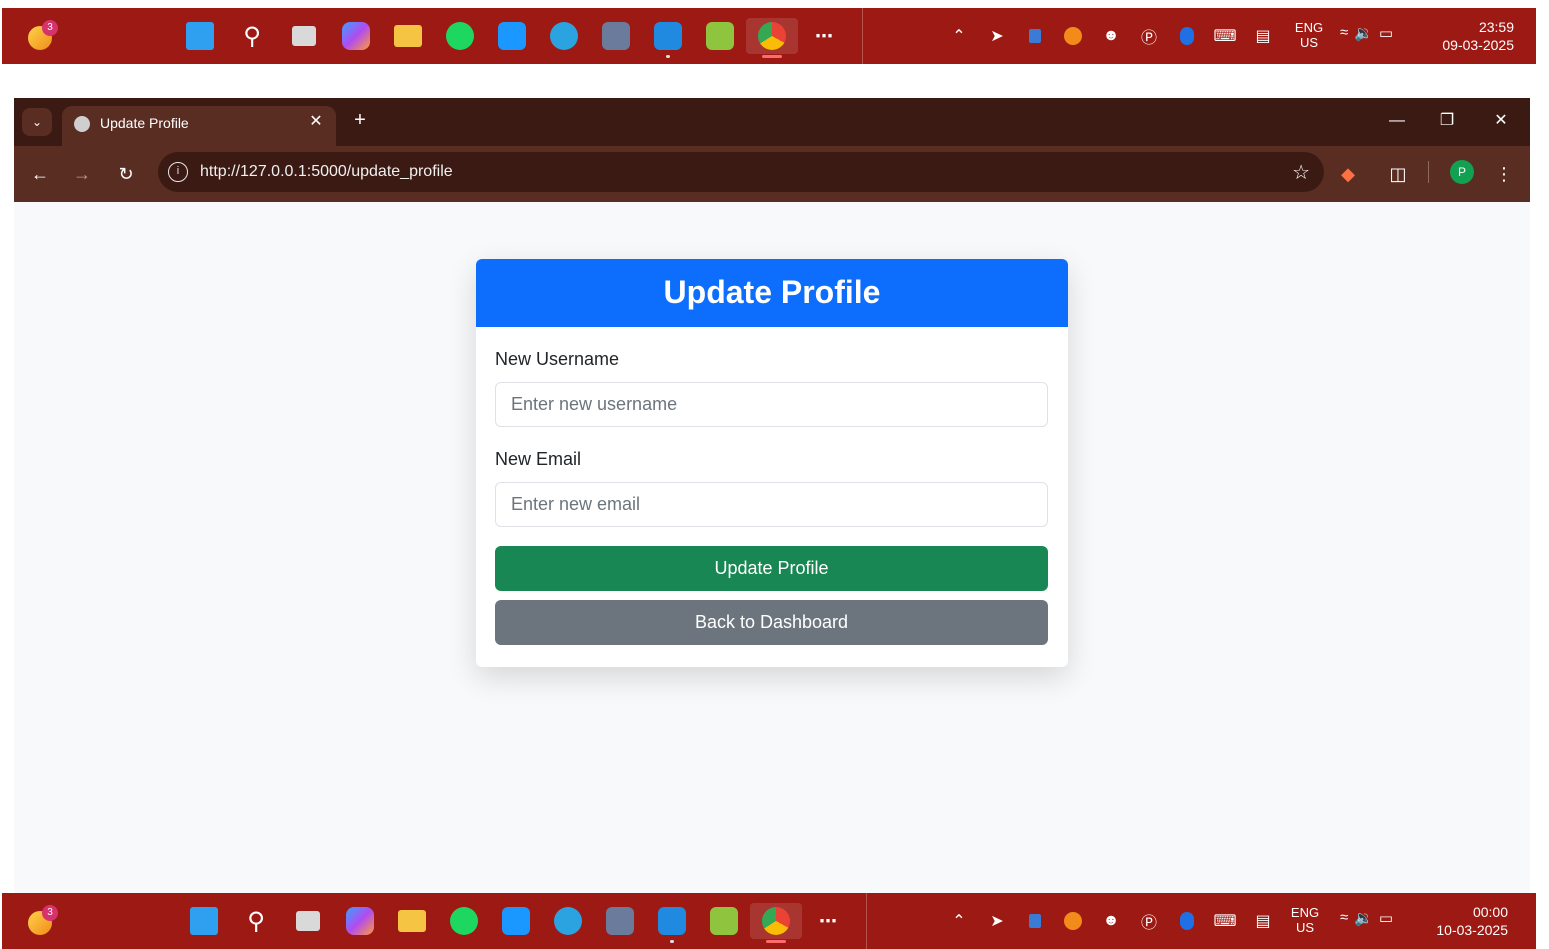 This screenshot has width=1549, height=949. I want to click on username-label: New Username, so click(557, 359).